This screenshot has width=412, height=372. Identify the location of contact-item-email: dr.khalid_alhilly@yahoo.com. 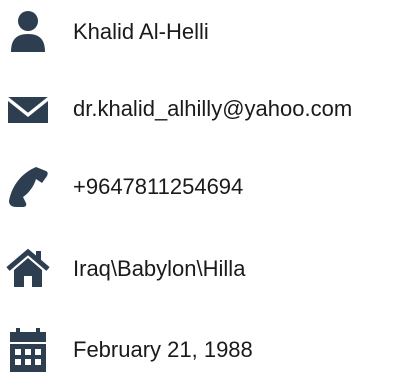
(206, 109).